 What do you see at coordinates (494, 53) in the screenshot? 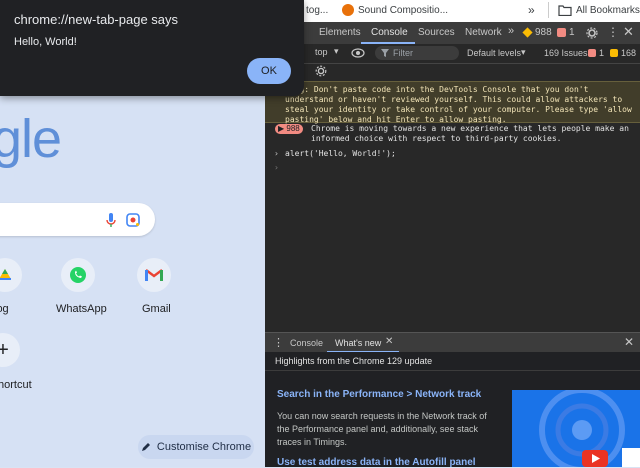
I see `log-levels-dropdown: Default levels` at bounding box center [494, 53].